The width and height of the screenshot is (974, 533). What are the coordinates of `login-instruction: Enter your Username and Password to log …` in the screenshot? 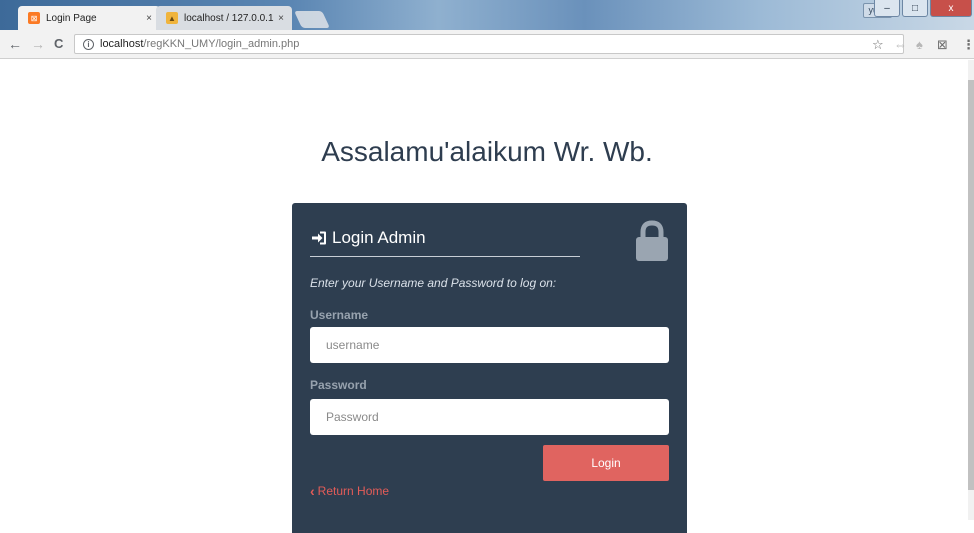 It's located at (433, 283).